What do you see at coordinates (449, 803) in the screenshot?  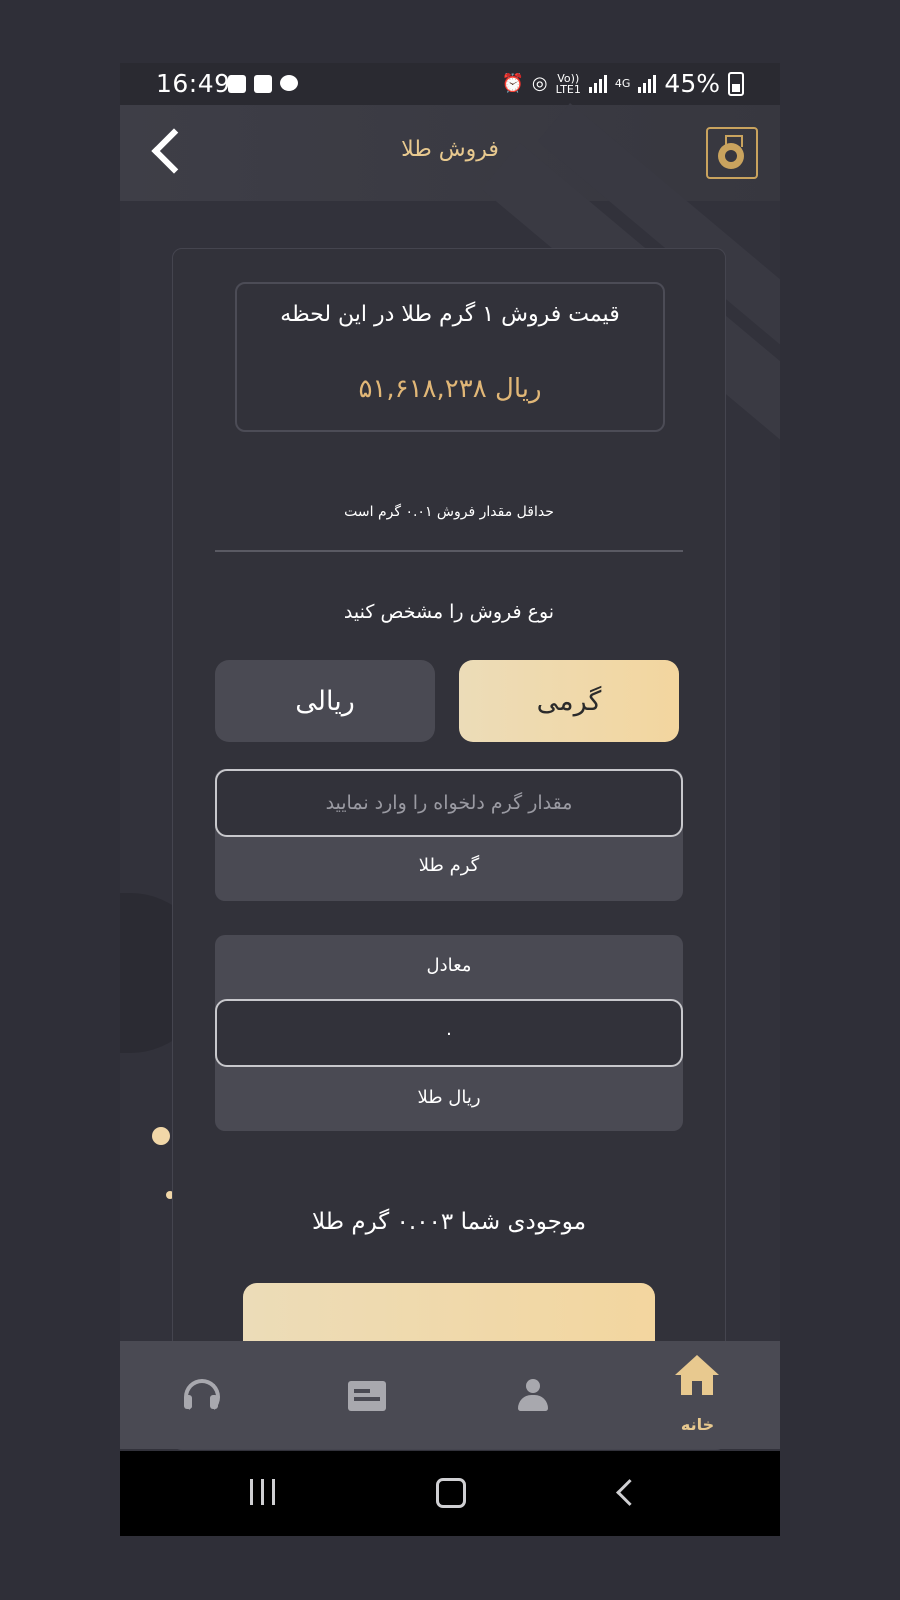 I see `gram-amount-input` at bounding box center [449, 803].